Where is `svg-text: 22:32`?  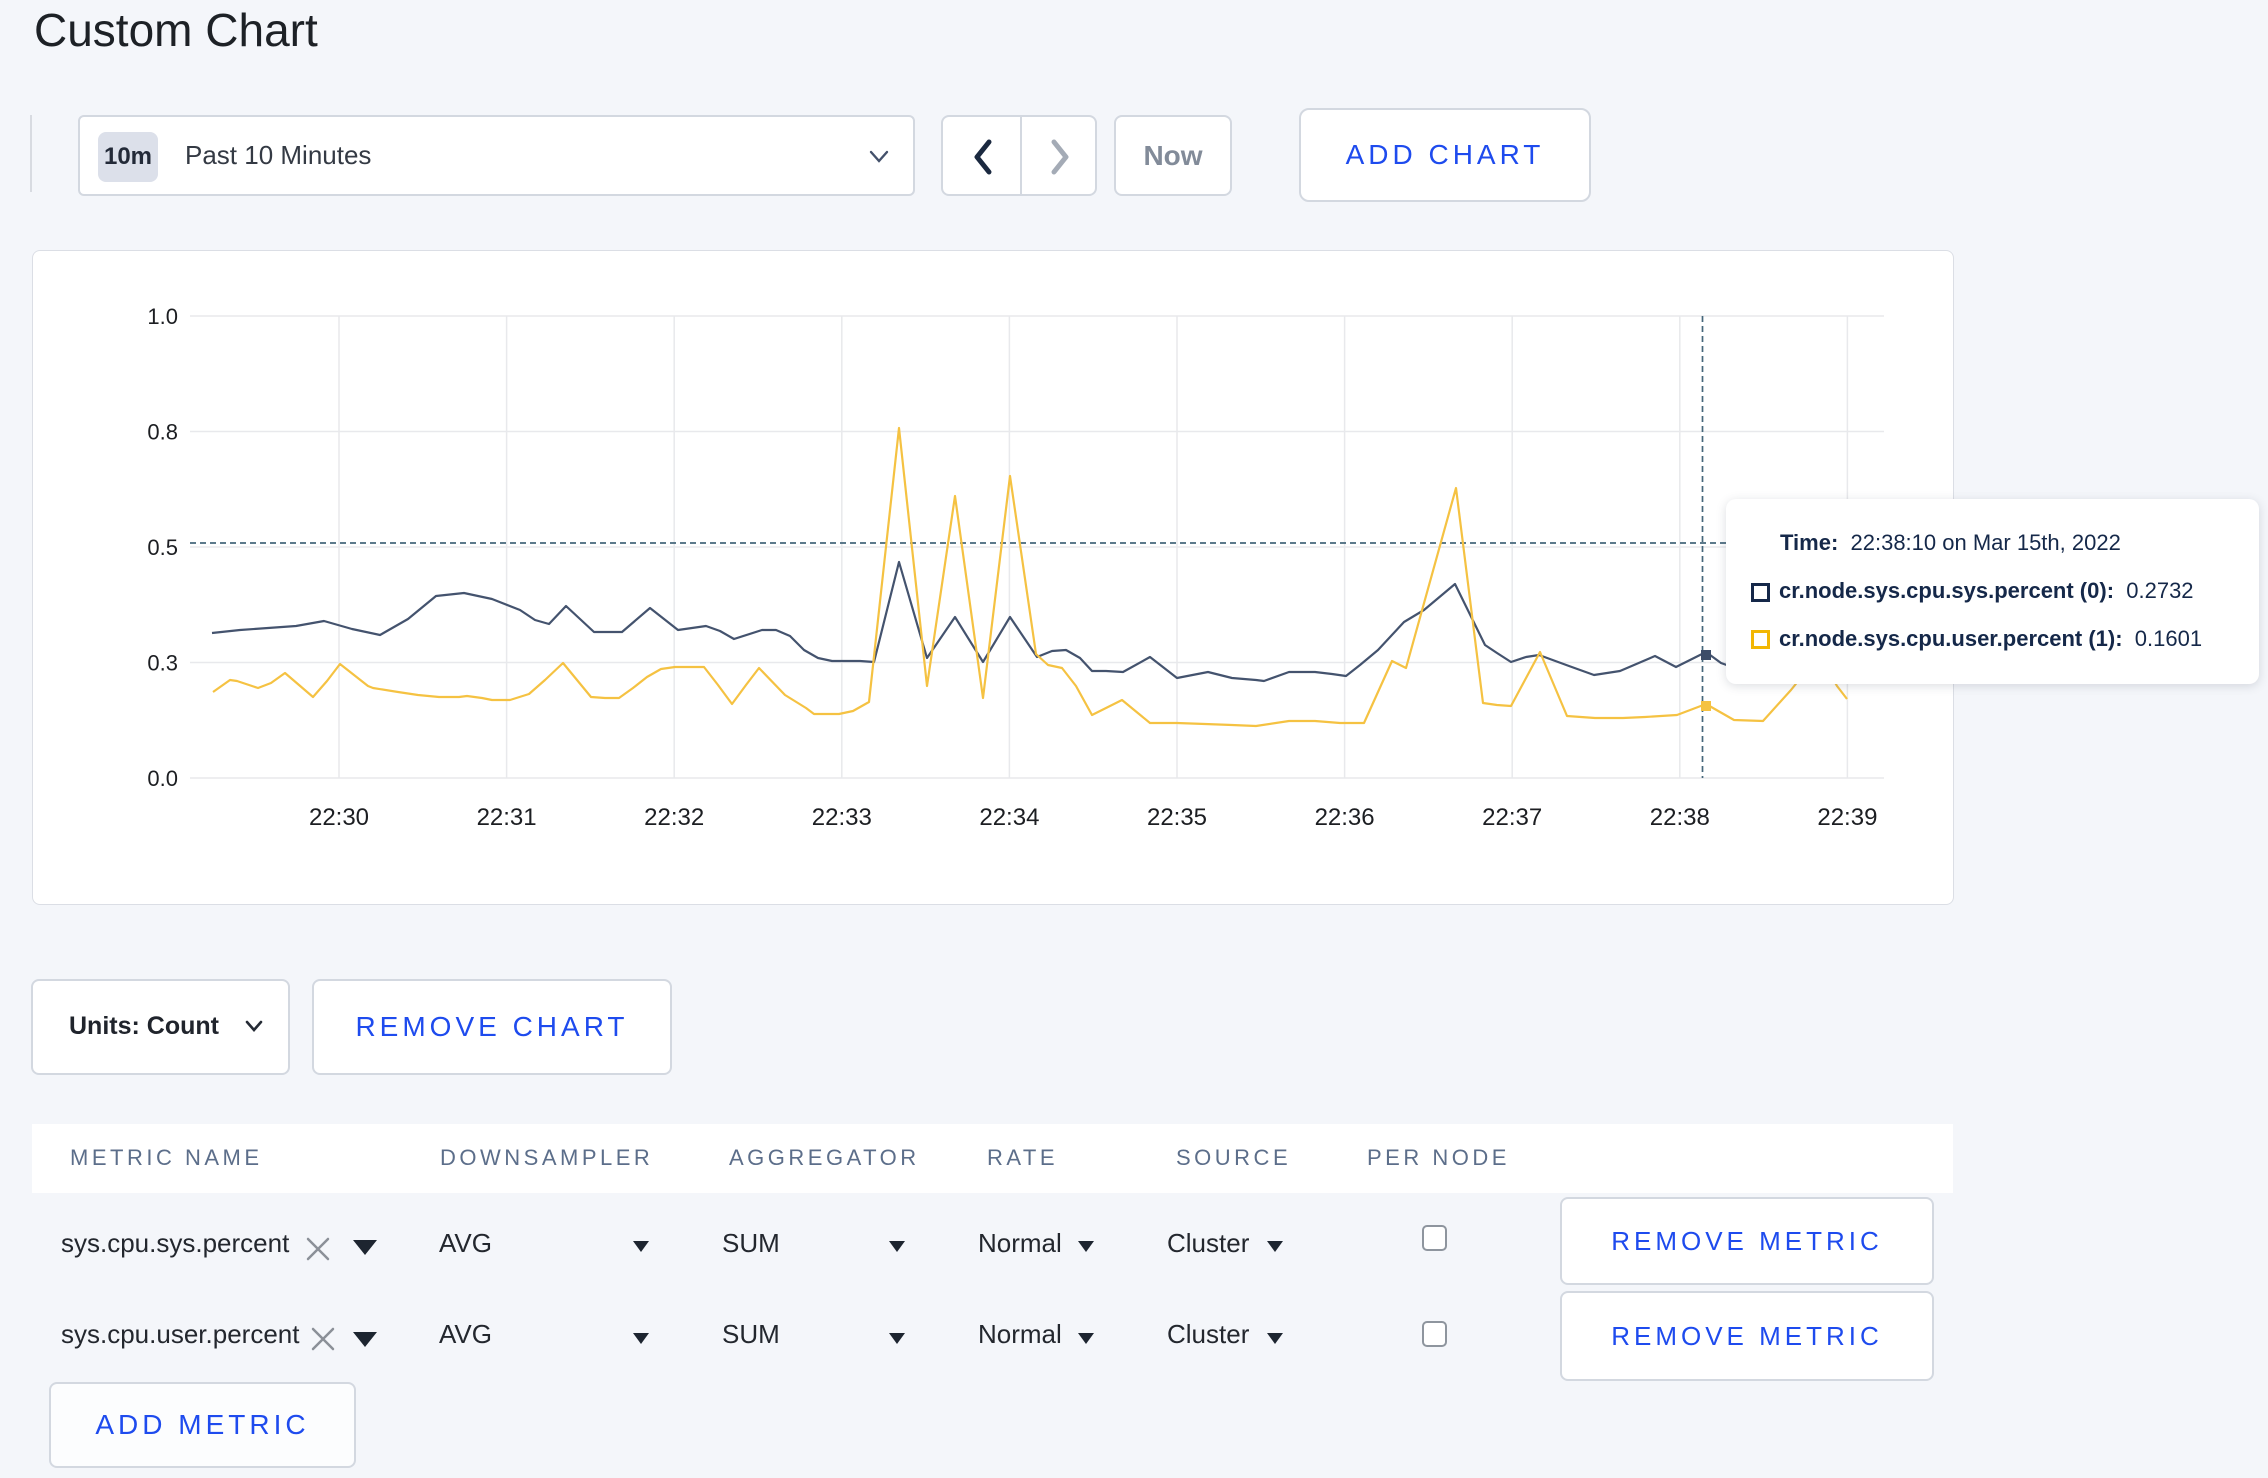 svg-text: 22:32 is located at coordinates (674, 817).